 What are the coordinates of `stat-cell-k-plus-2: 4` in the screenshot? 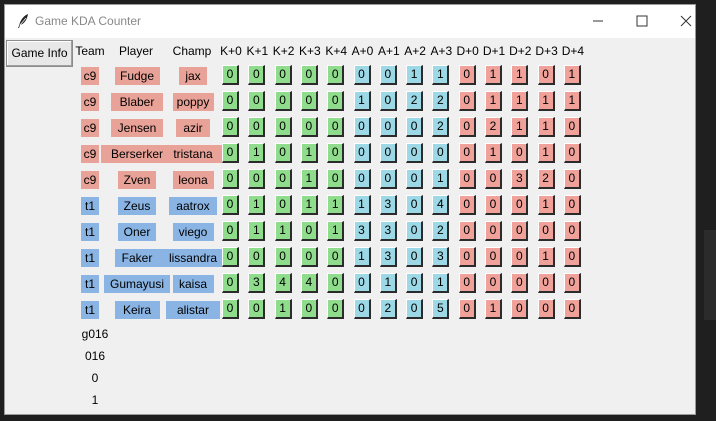 It's located at (283, 283).